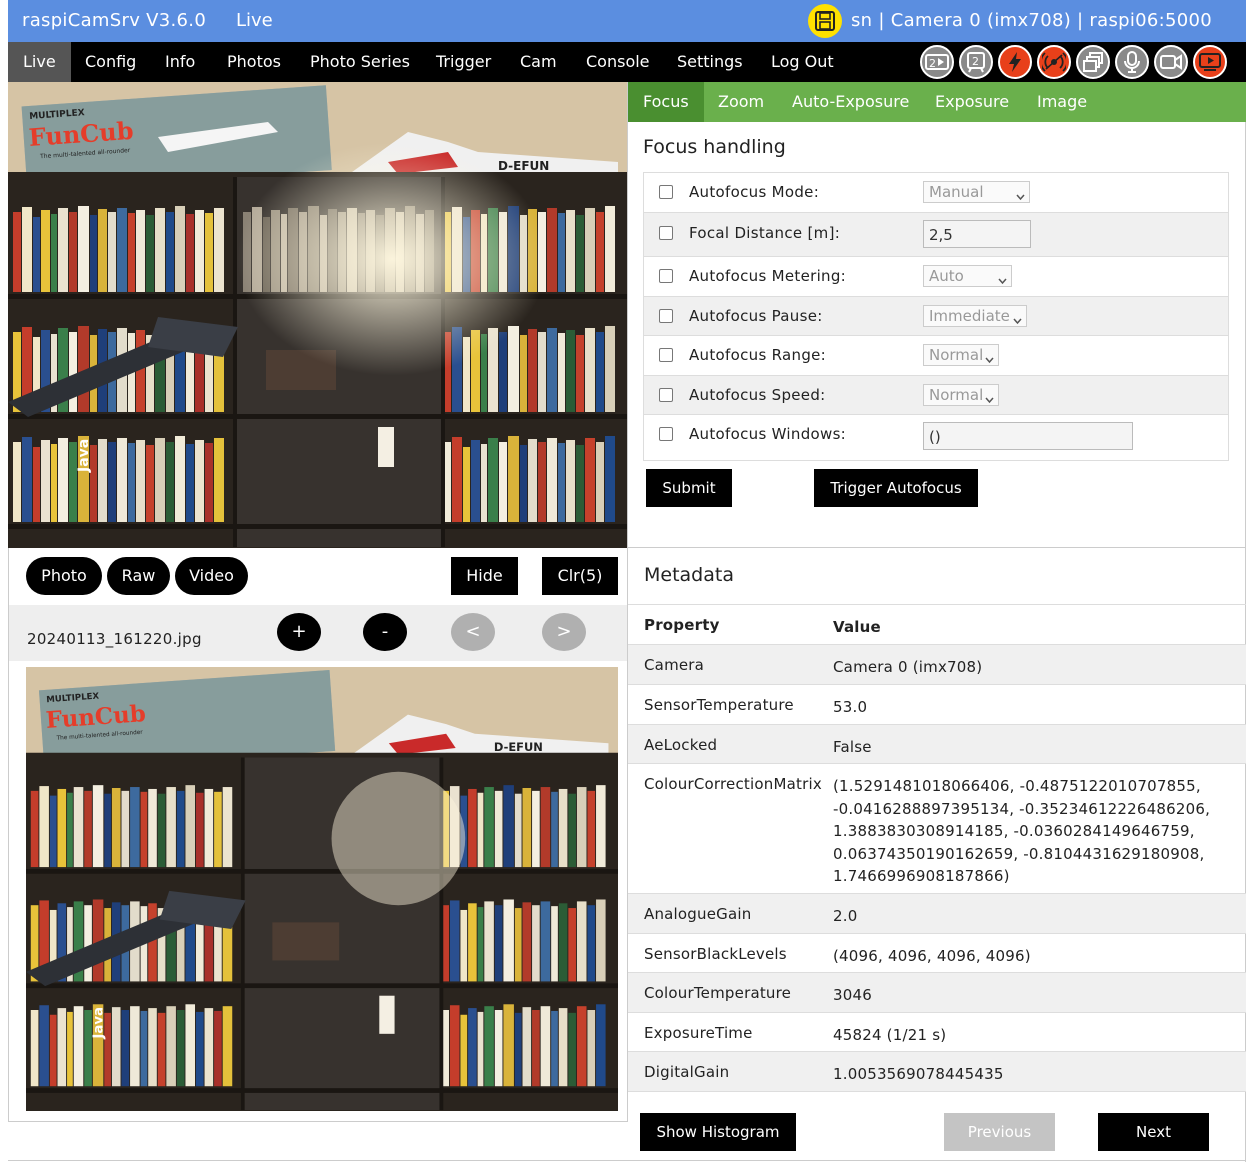 The height and width of the screenshot is (1176, 1259). What do you see at coordinates (385, 632) in the screenshot?
I see `zoom-out-button: -` at bounding box center [385, 632].